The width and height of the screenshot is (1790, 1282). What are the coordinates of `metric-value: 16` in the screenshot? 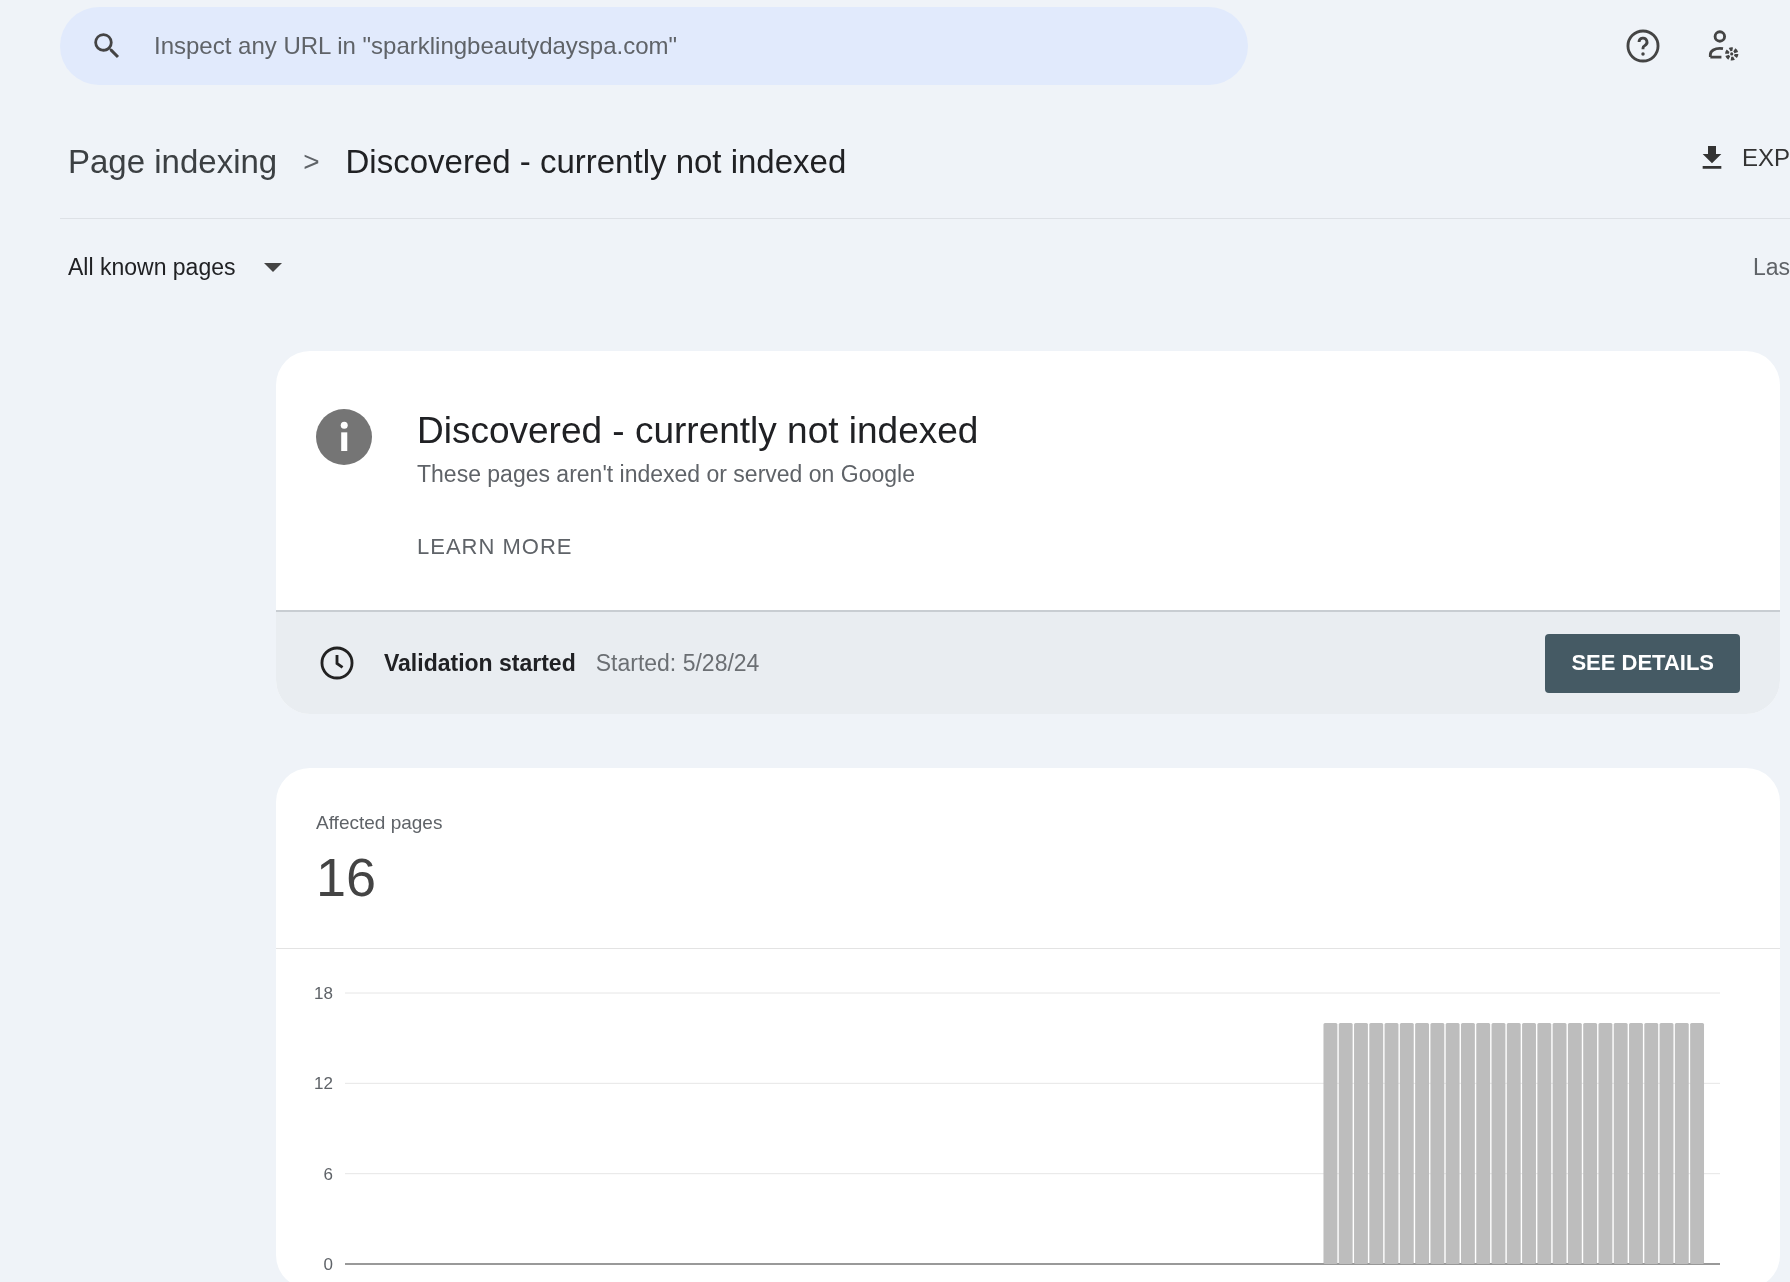 It's located at (347, 877).